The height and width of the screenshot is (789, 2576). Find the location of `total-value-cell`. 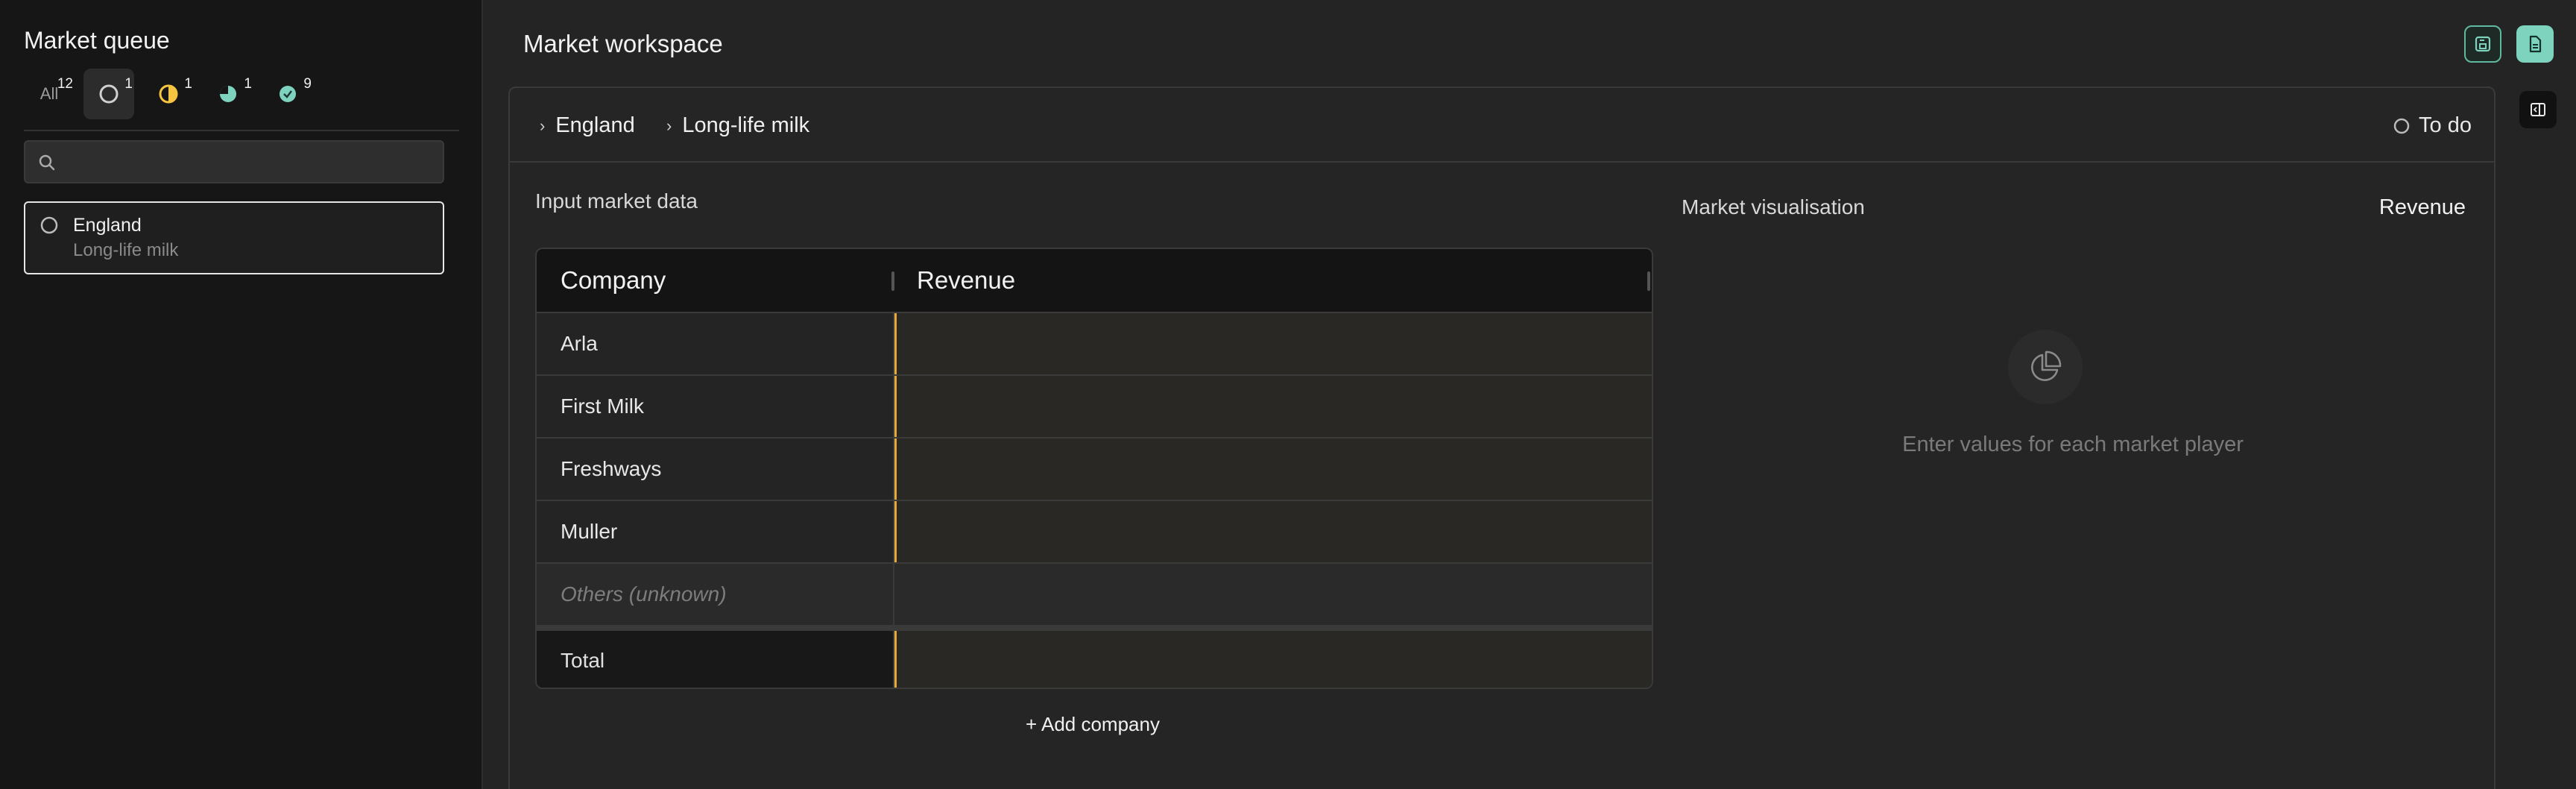

total-value-cell is located at coordinates (1273, 659).